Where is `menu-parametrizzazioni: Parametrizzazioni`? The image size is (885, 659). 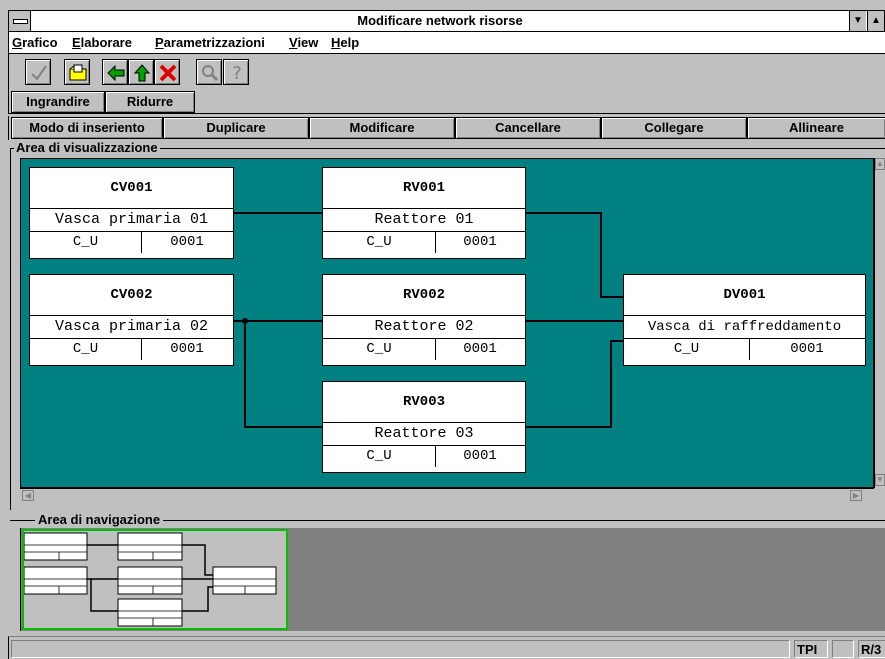 menu-parametrizzazioni: Parametrizzazioni is located at coordinates (210, 42).